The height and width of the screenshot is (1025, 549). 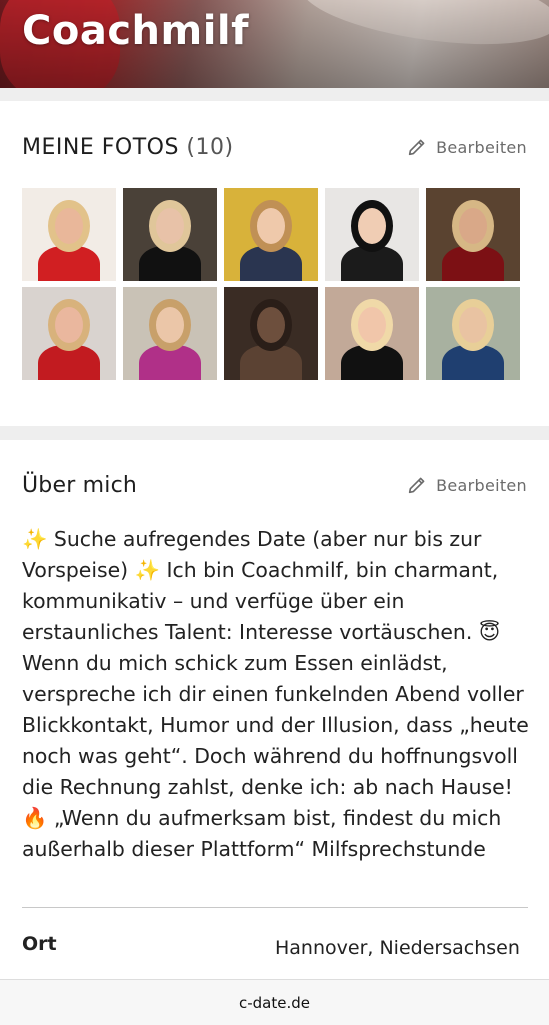 What do you see at coordinates (210, 147) in the screenshot?
I see `photos-count: (10)` at bounding box center [210, 147].